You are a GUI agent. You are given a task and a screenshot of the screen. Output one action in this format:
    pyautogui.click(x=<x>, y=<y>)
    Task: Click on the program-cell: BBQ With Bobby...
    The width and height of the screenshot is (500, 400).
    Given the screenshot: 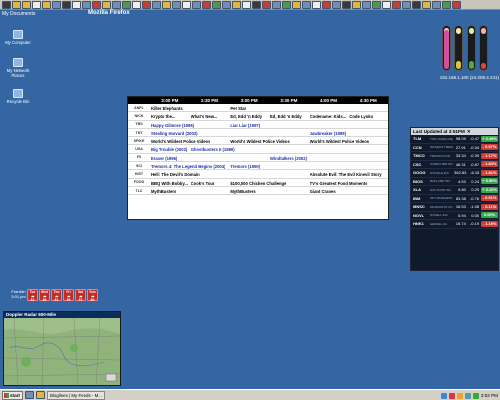 What is the action you would take?
    pyautogui.click(x=169, y=183)
    